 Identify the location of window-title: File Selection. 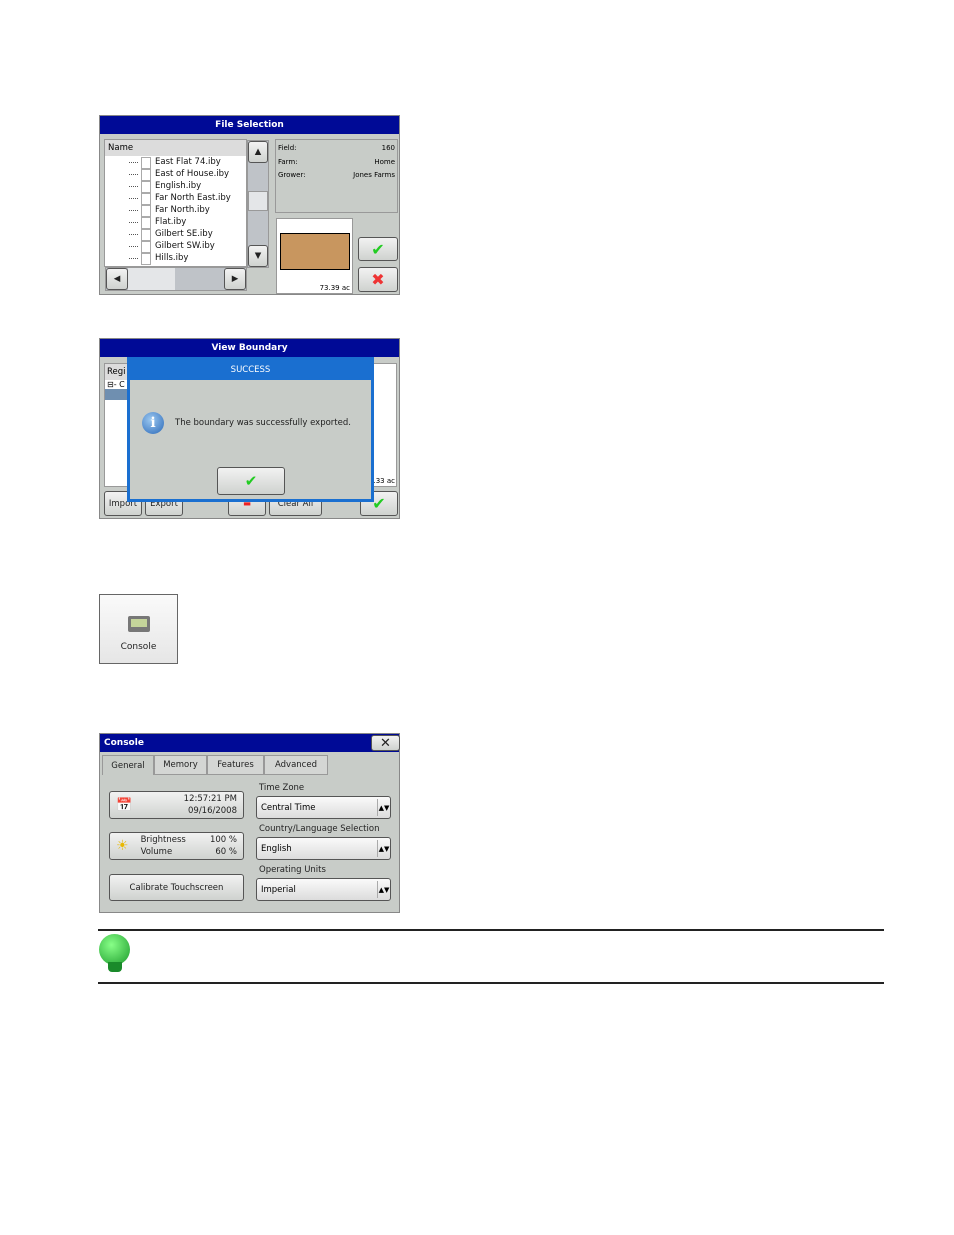
(249, 125).